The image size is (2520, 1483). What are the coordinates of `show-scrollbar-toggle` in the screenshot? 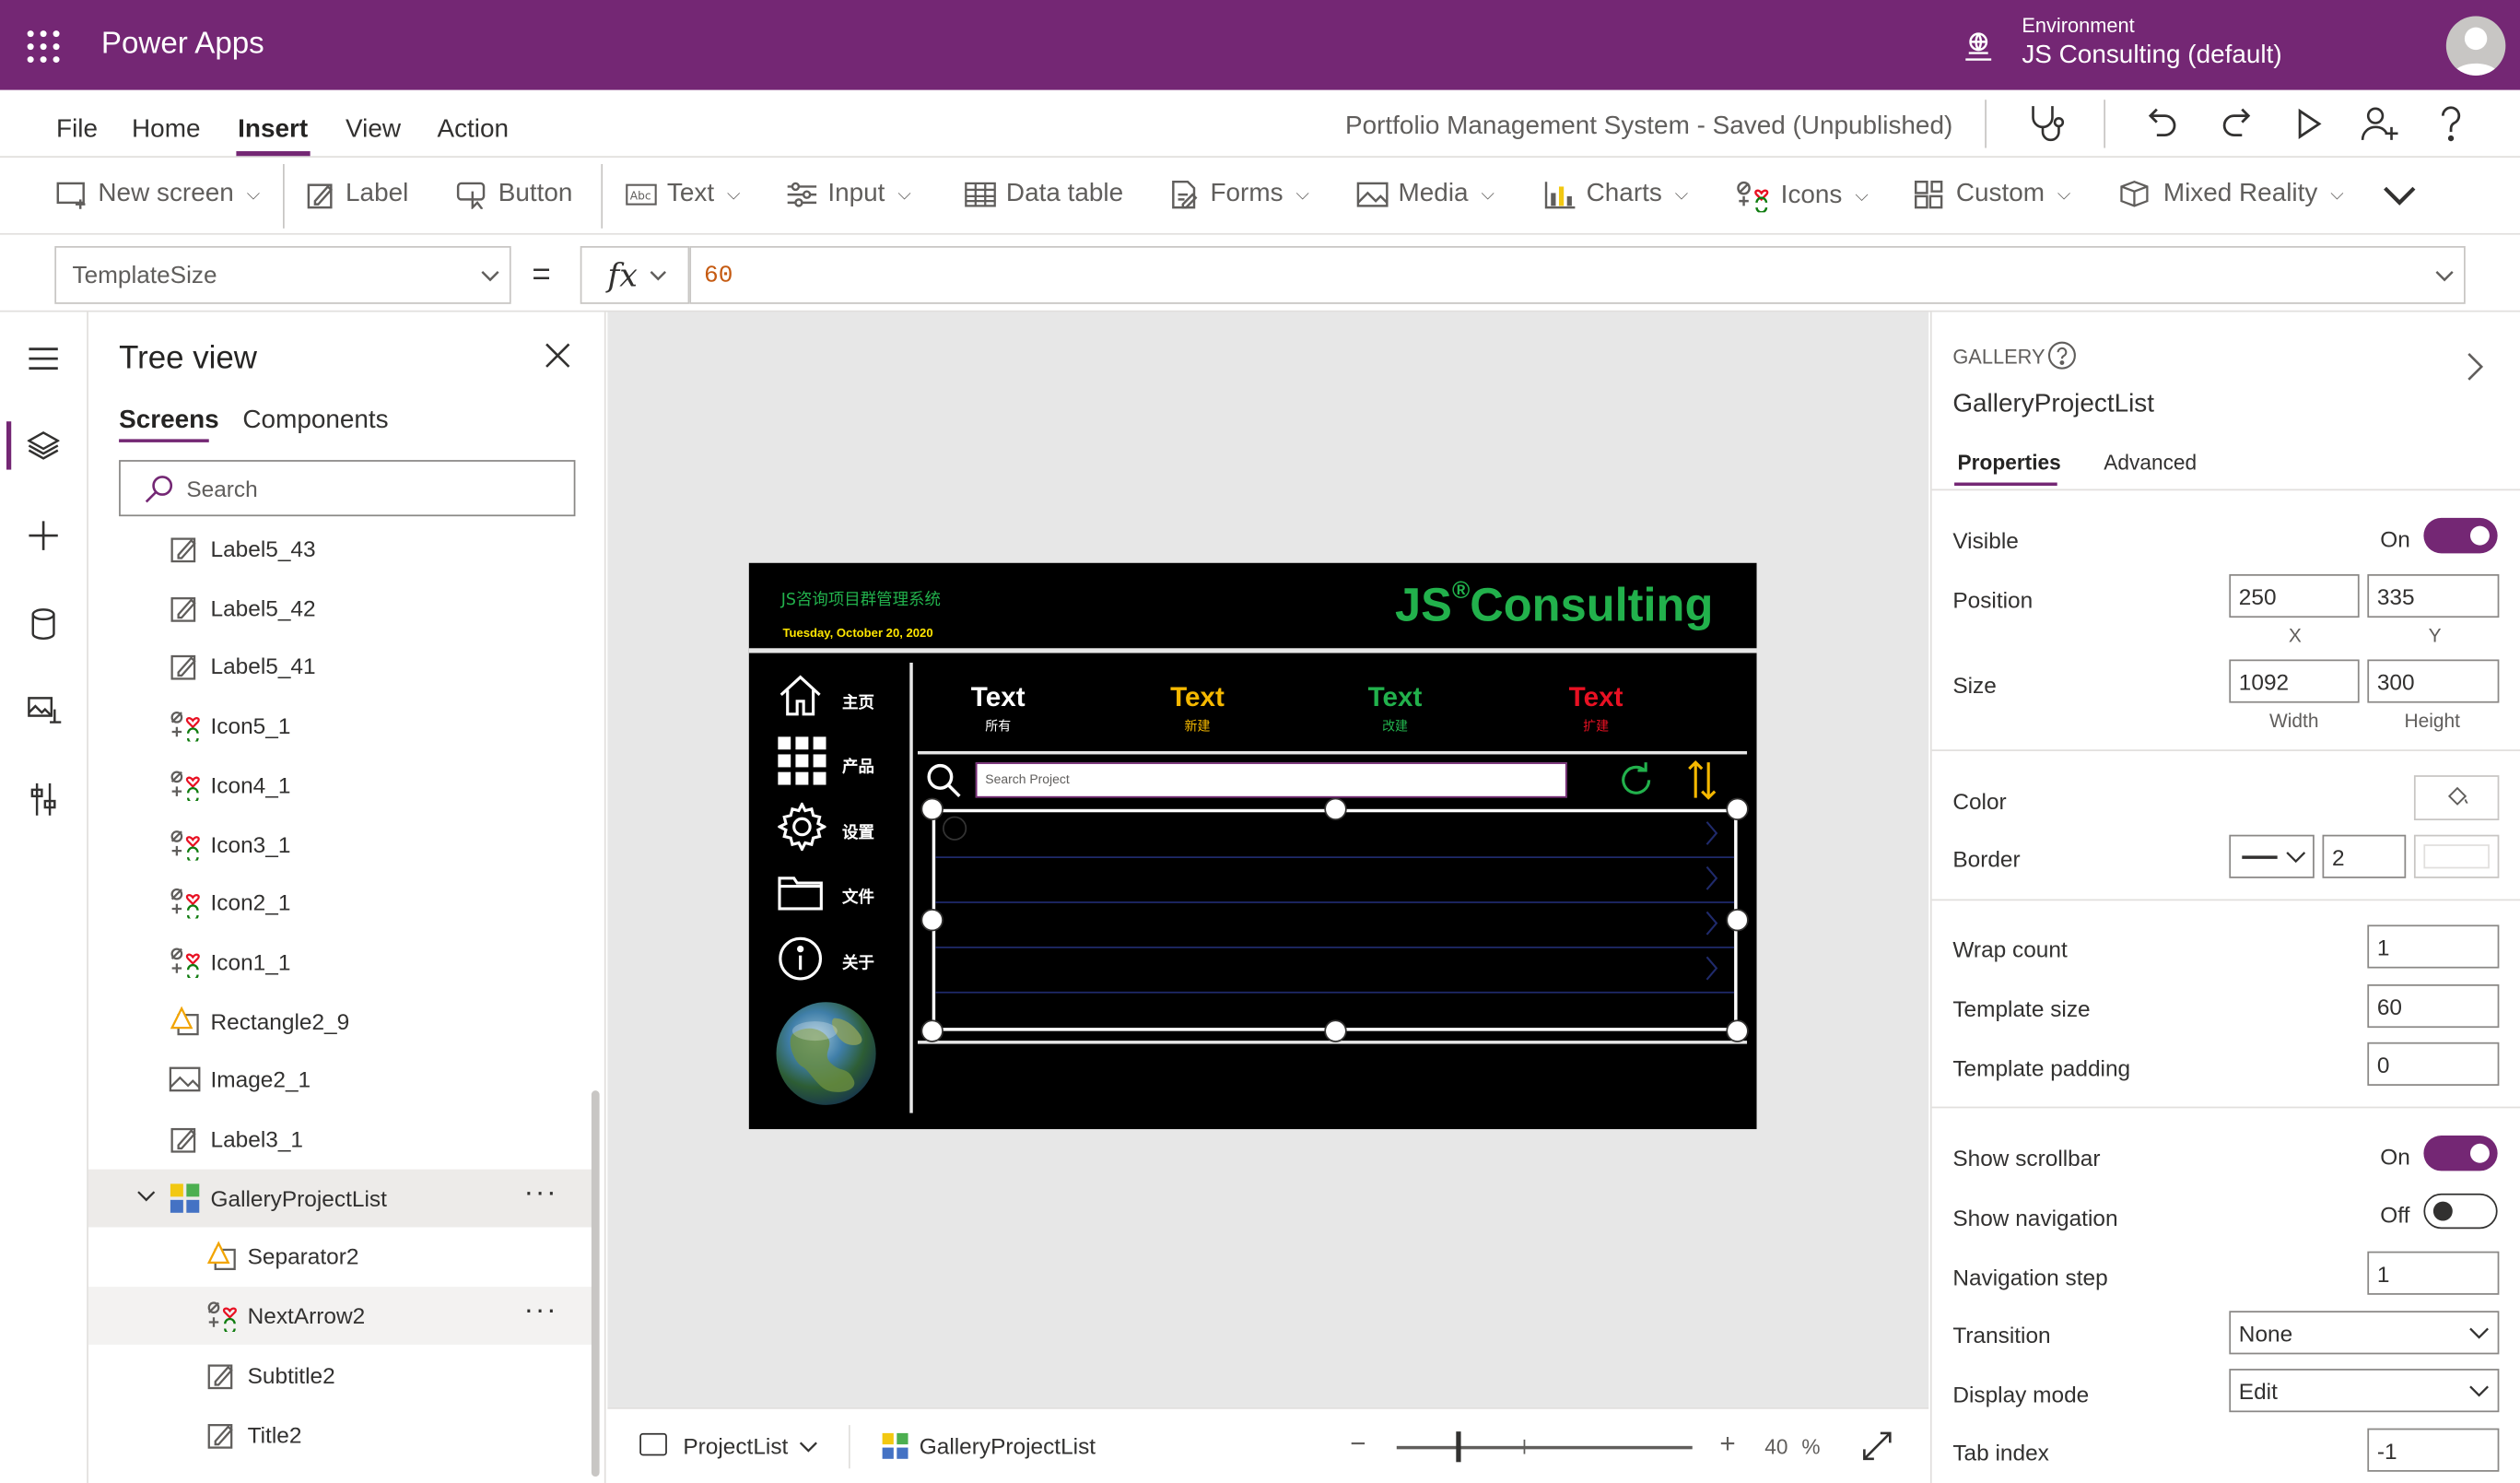 It's located at (2460, 1153).